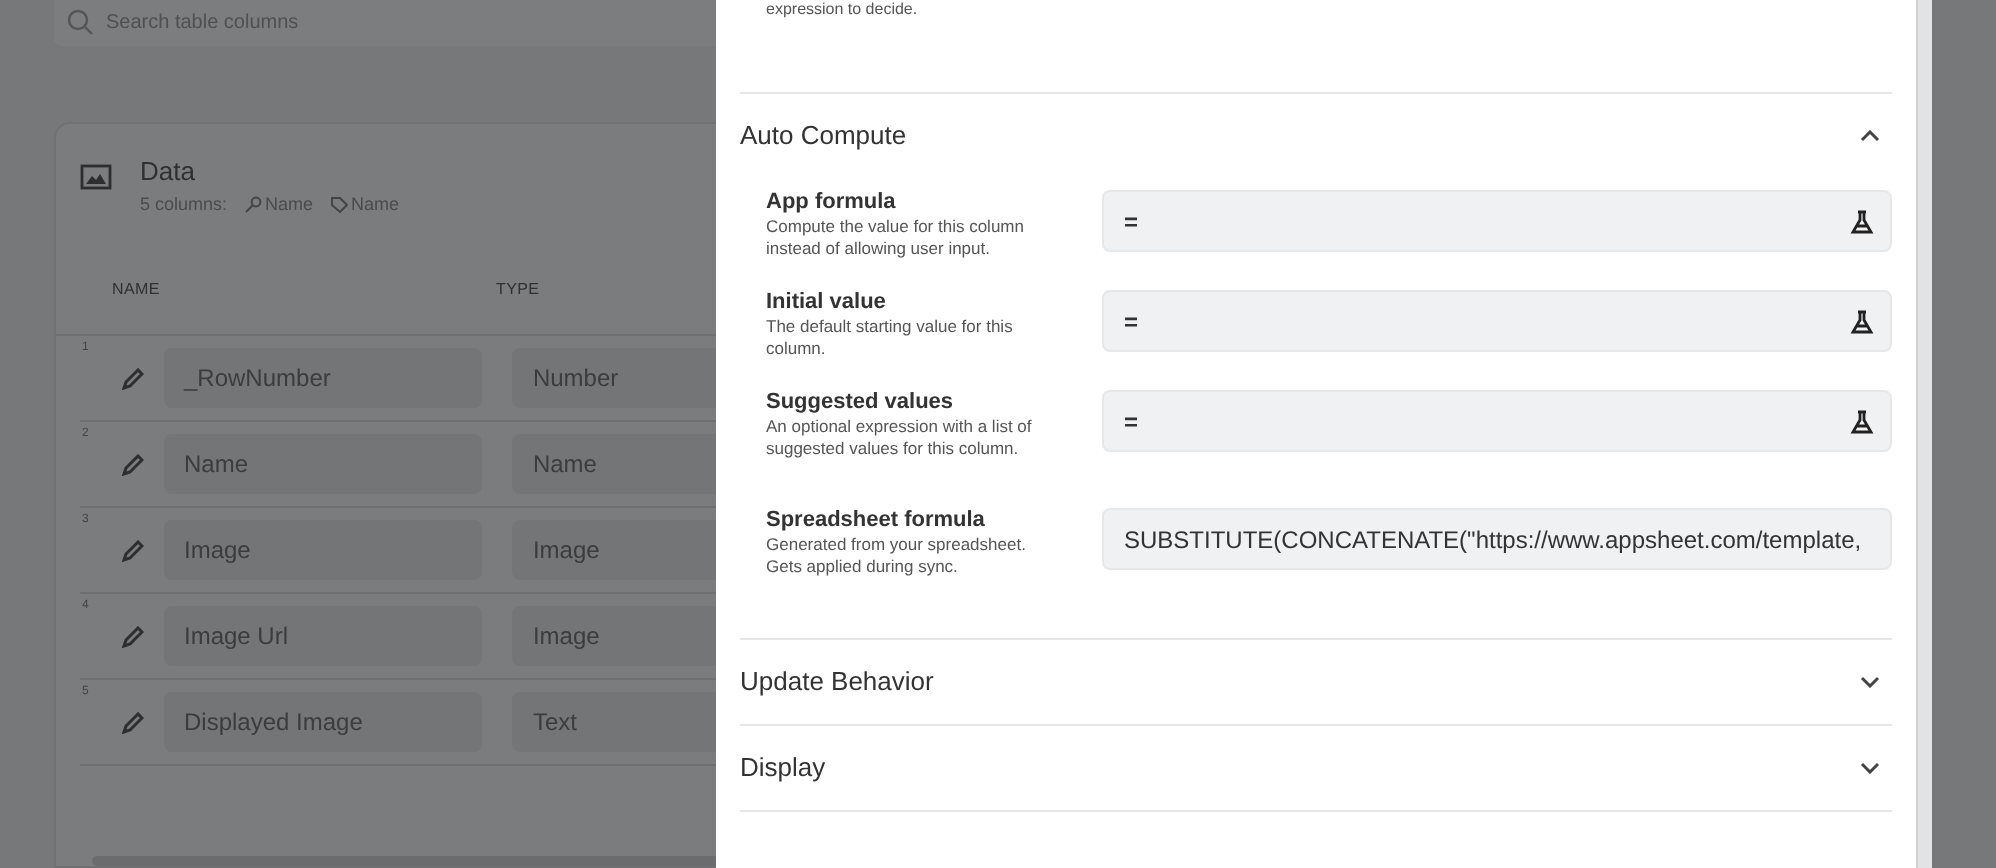 The width and height of the screenshot is (1996, 868). What do you see at coordinates (876, 521) in the screenshot?
I see `field-label: Spreadsheet formula` at bounding box center [876, 521].